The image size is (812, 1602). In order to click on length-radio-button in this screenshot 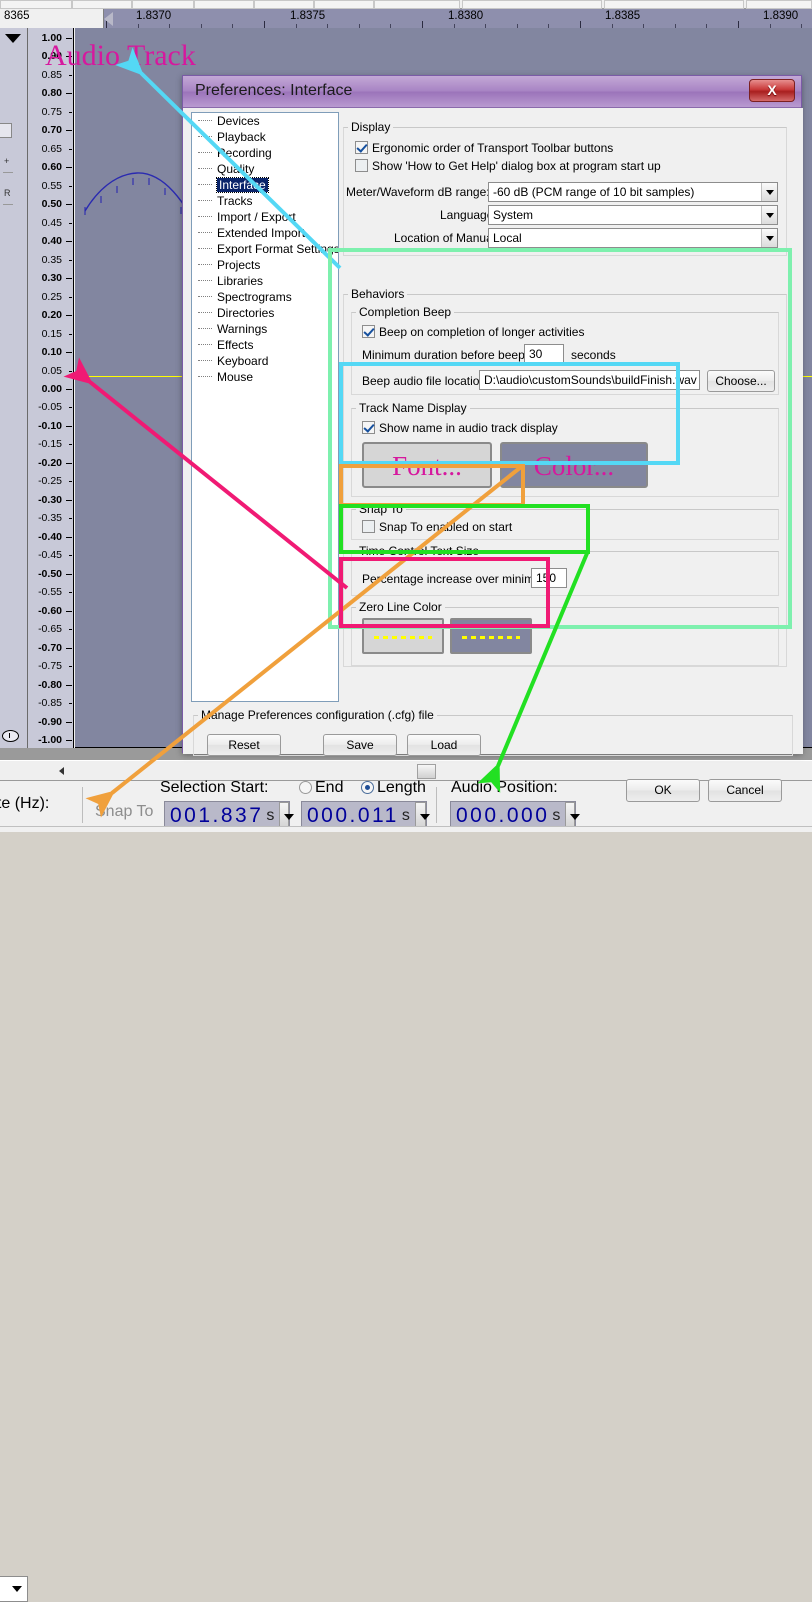, I will do `click(367, 787)`.